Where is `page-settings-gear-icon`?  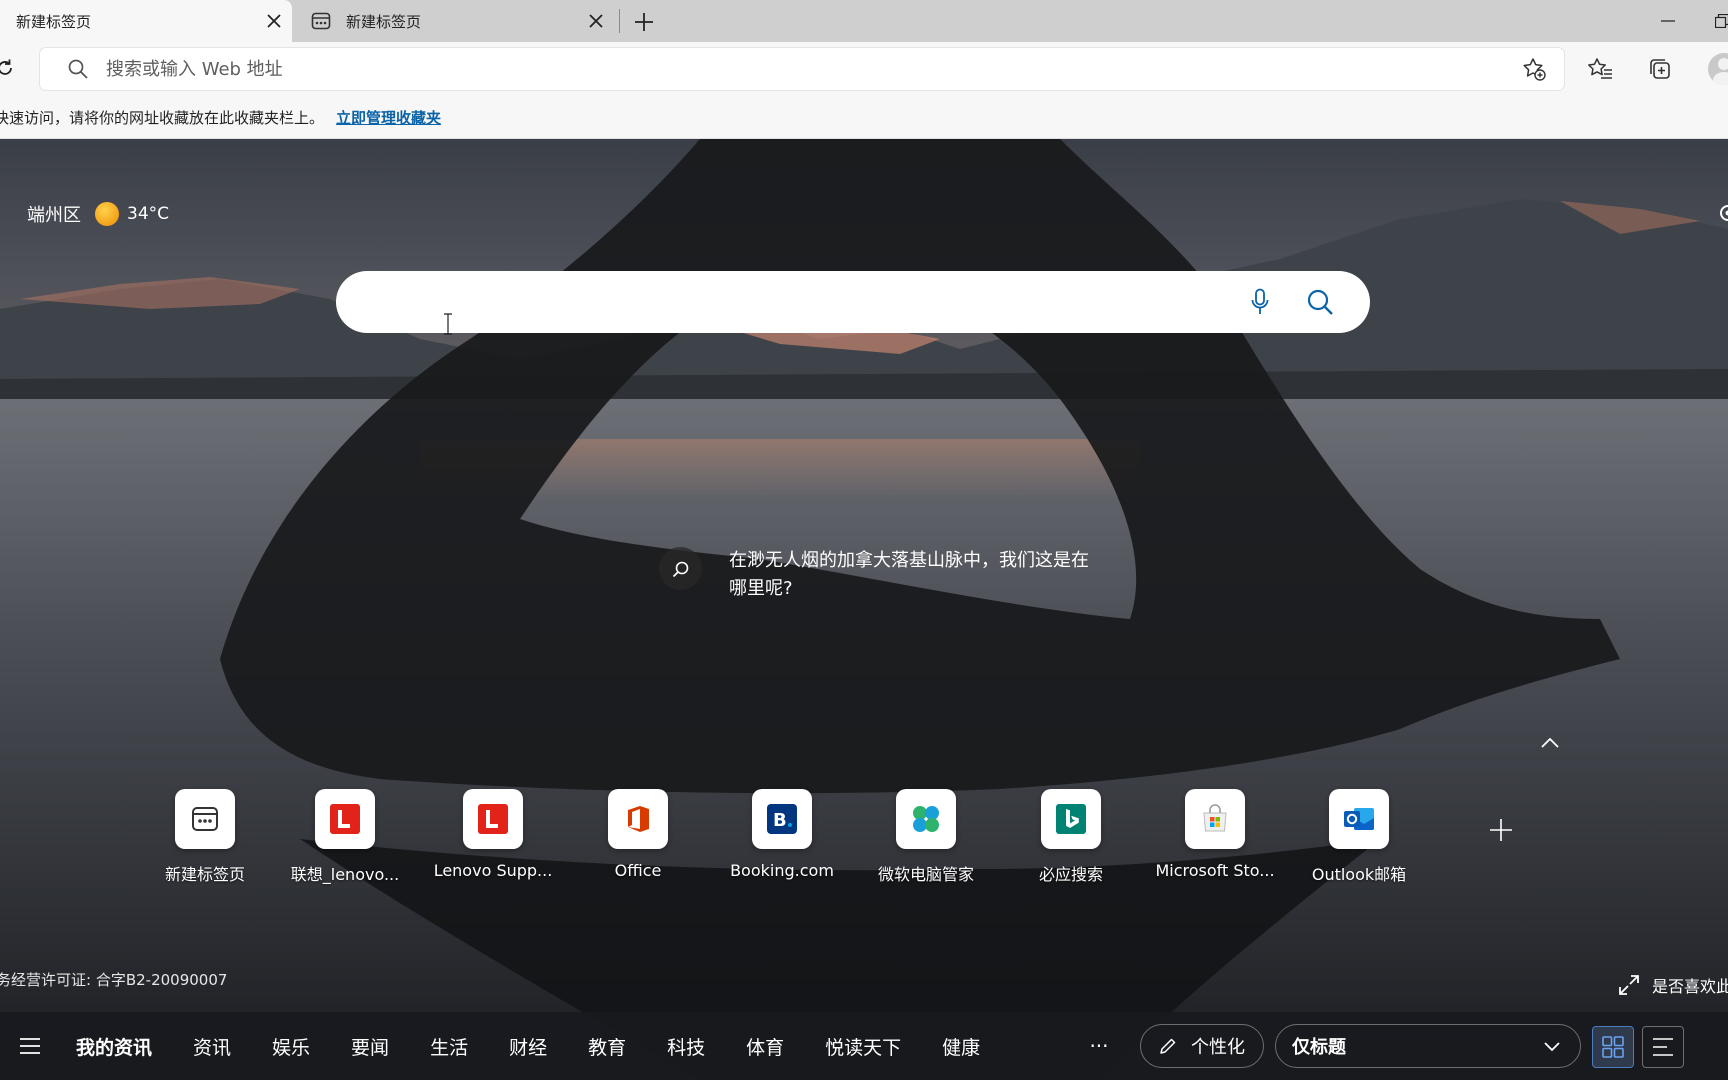
page-settings-gear-icon is located at coordinates (1722, 213).